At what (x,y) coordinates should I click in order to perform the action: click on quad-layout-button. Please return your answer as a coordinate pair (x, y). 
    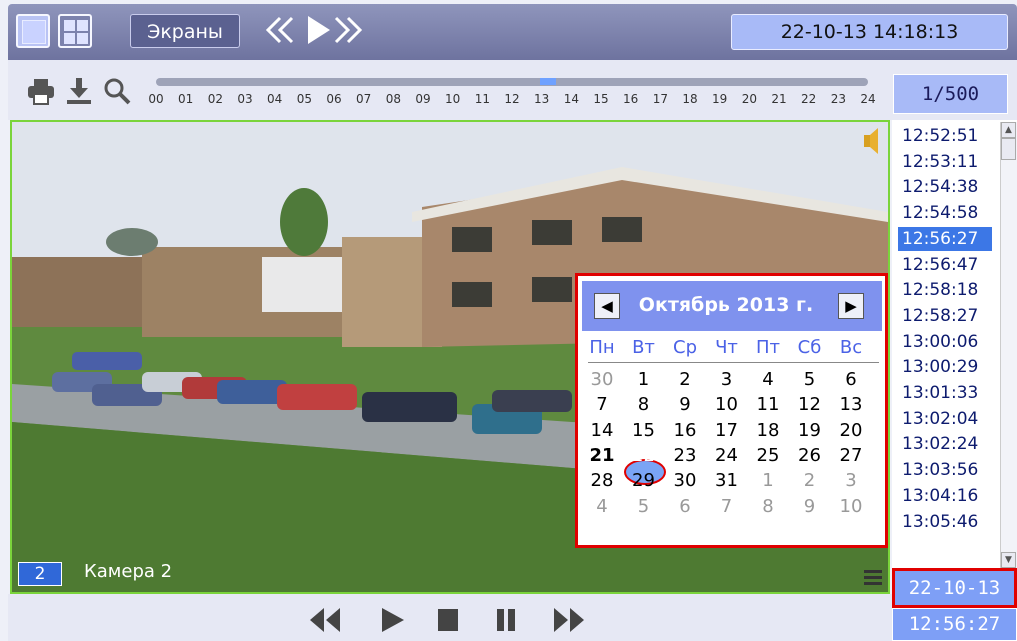
    Looking at the image, I should click on (75, 31).